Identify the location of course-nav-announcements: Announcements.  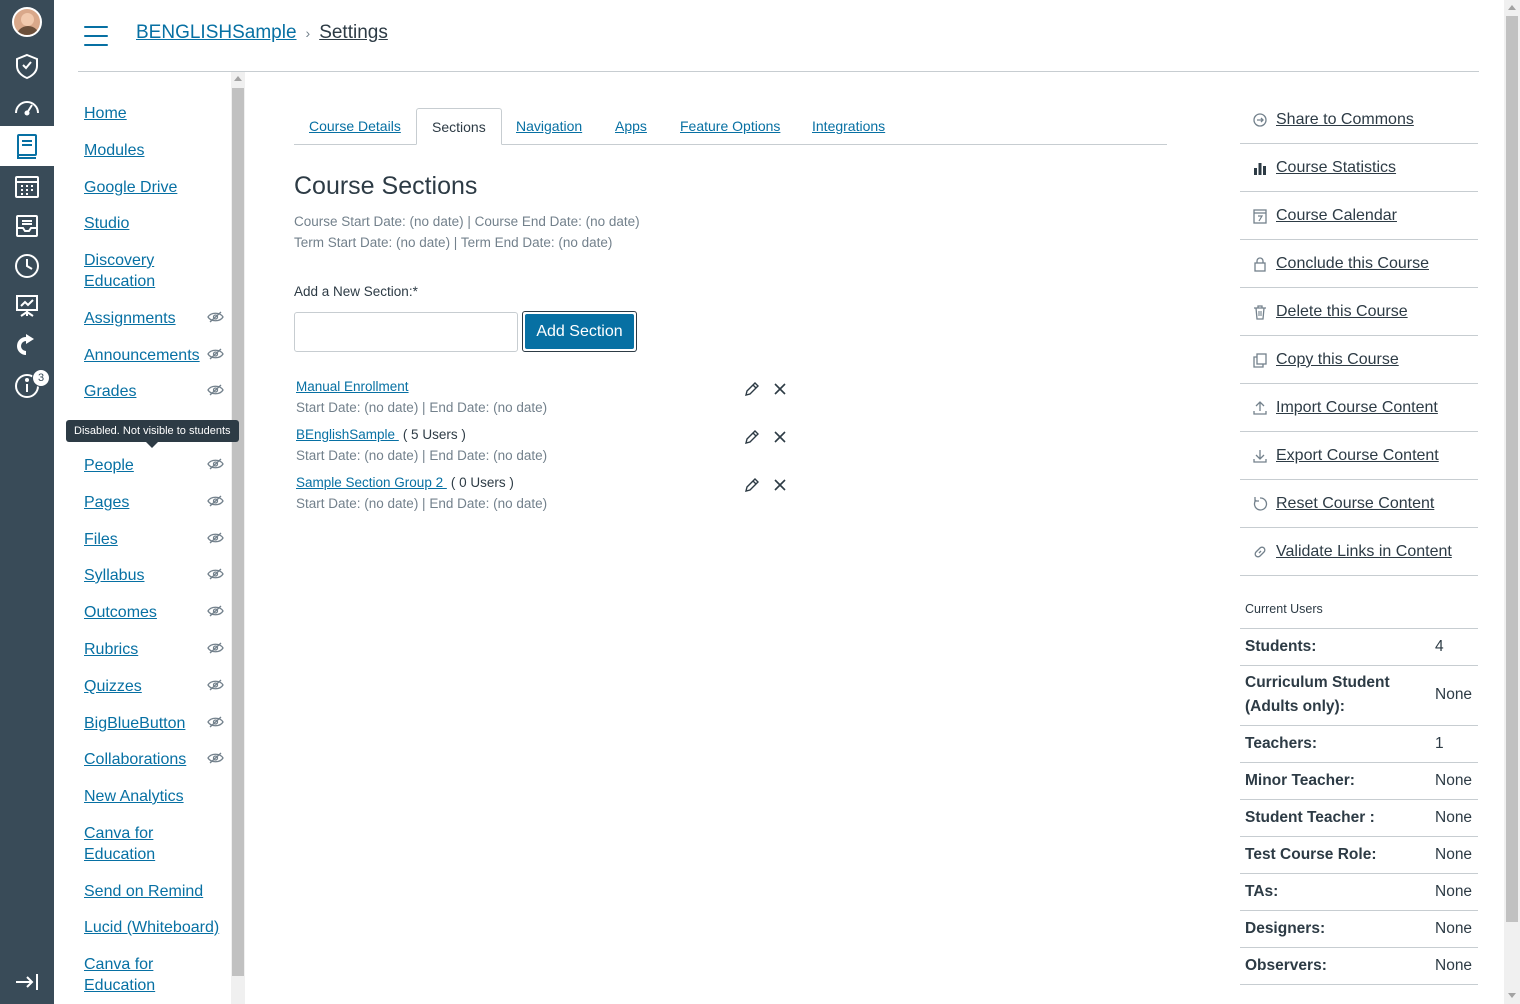
(146, 355).